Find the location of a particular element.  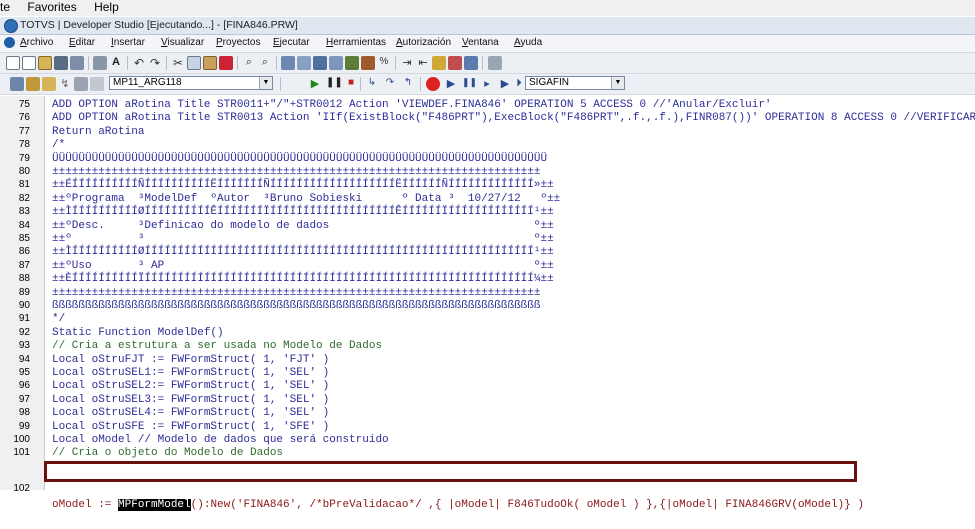

menu-autorizacion: Autorización is located at coordinates (423, 43).